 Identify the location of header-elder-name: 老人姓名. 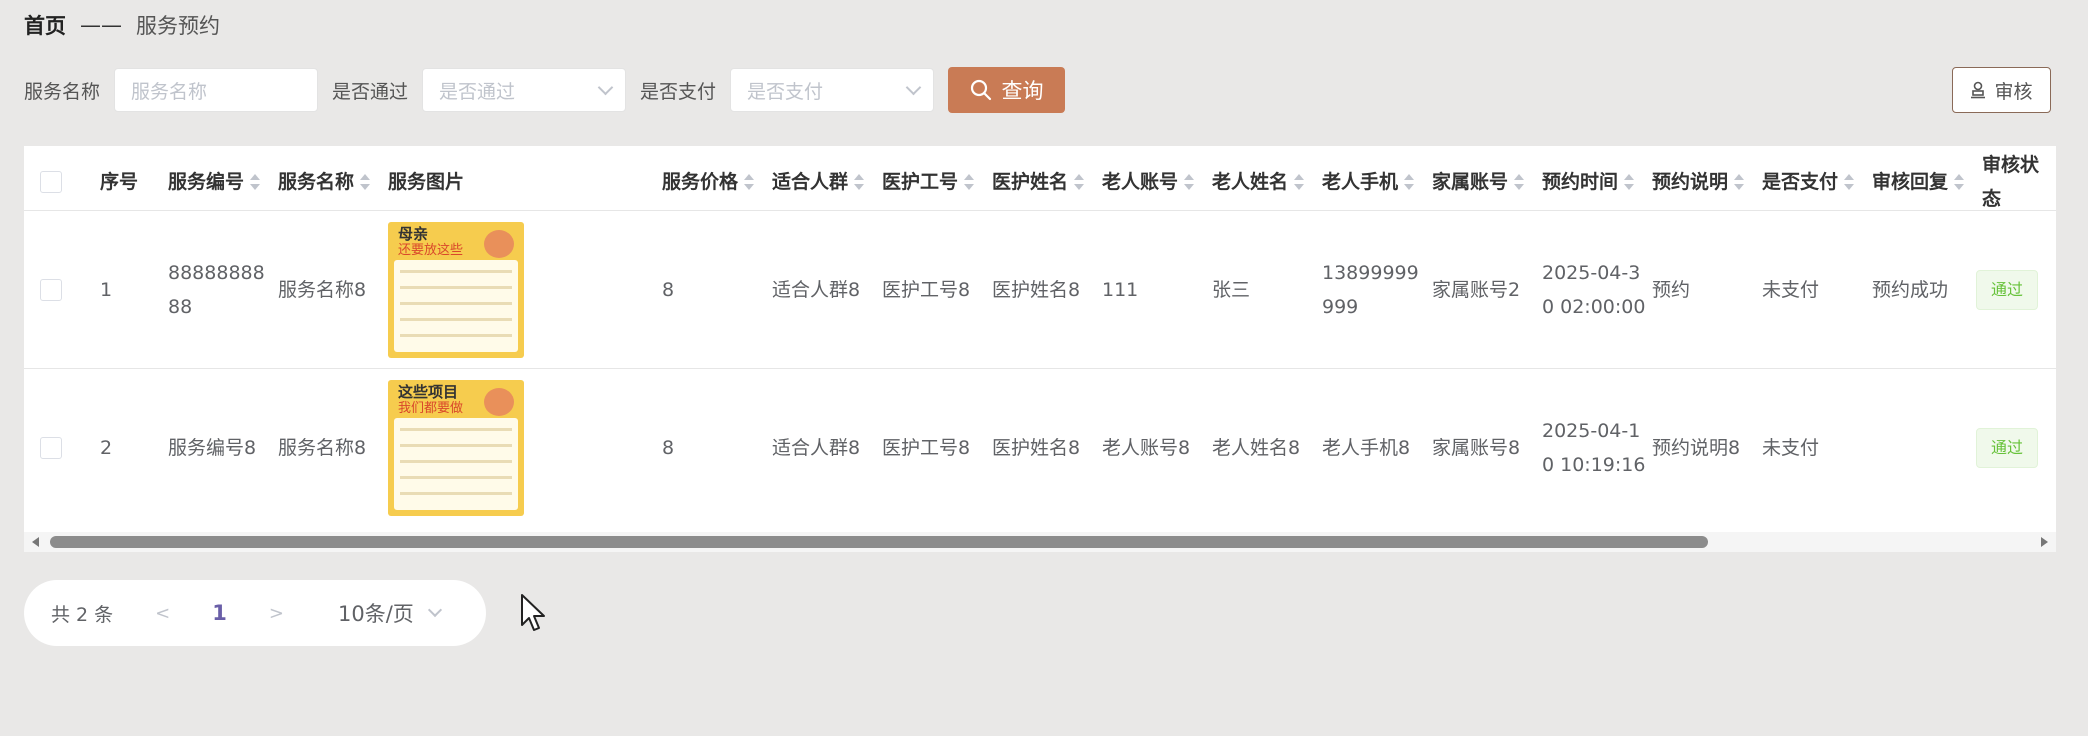
(1258, 182).